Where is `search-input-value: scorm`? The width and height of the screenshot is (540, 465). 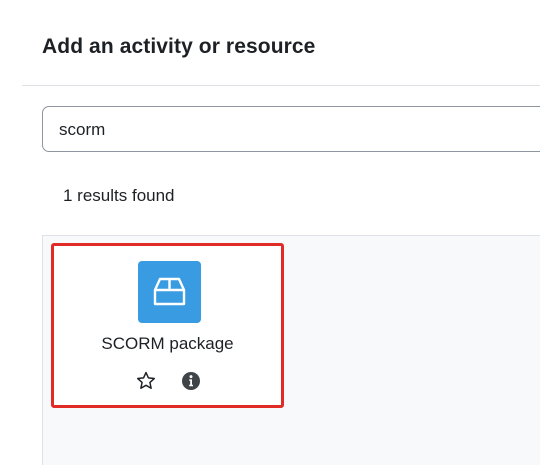
search-input-value: scorm is located at coordinates (82, 129).